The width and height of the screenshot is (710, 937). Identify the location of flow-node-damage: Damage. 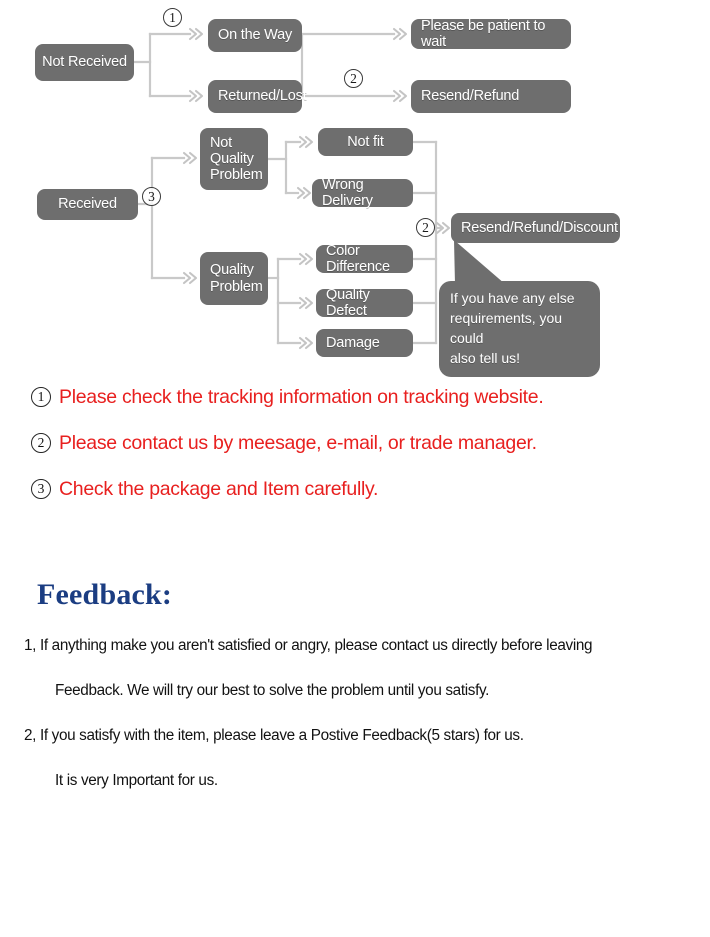
(364, 343).